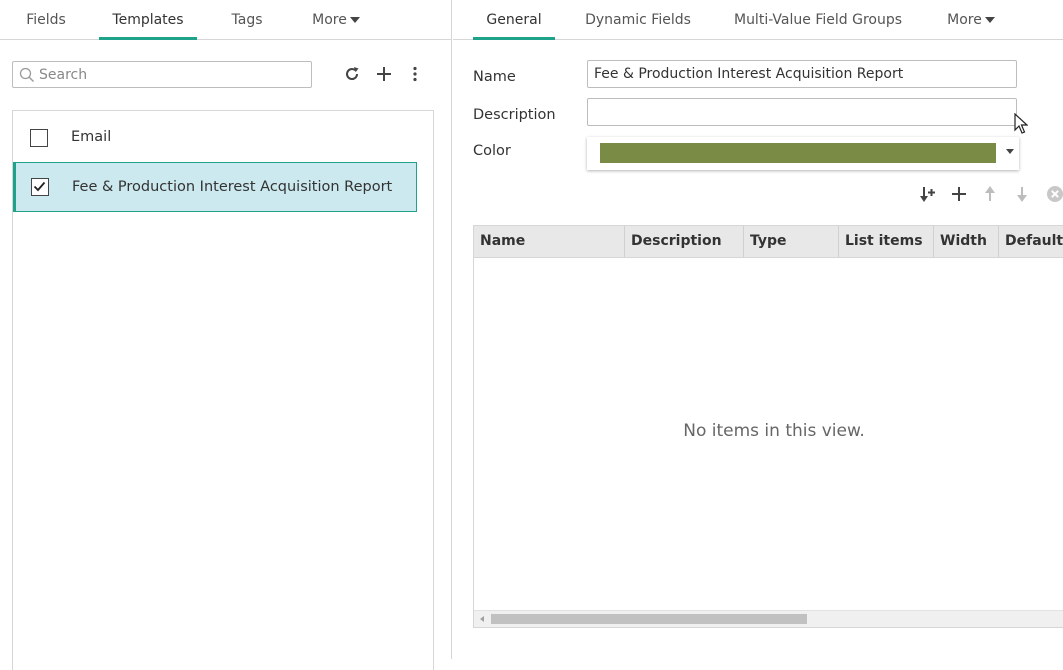 The width and height of the screenshot is (1063, 670). What do you see at coordinates (1022, 194) in the screenshot?
I see `move-down-icon` at bounding box center [1022, 194].